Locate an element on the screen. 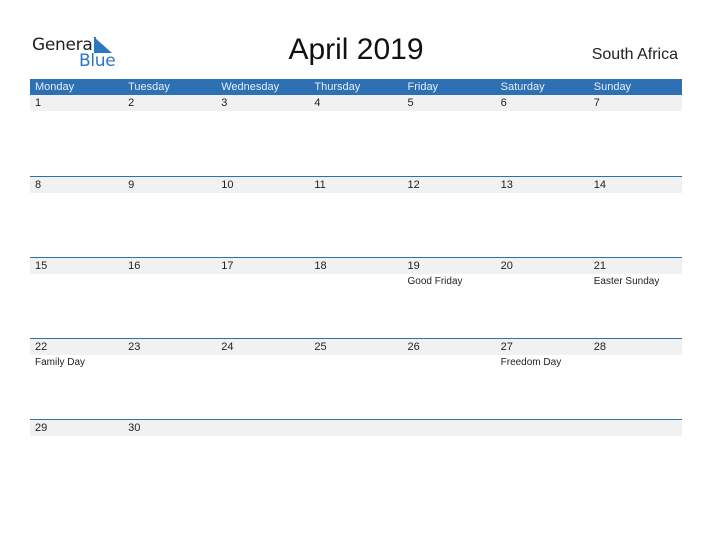  week-row: 15 16 17 18 19 Good Friday 20 21 Easter Sunday is located at coordinates (356, 297).